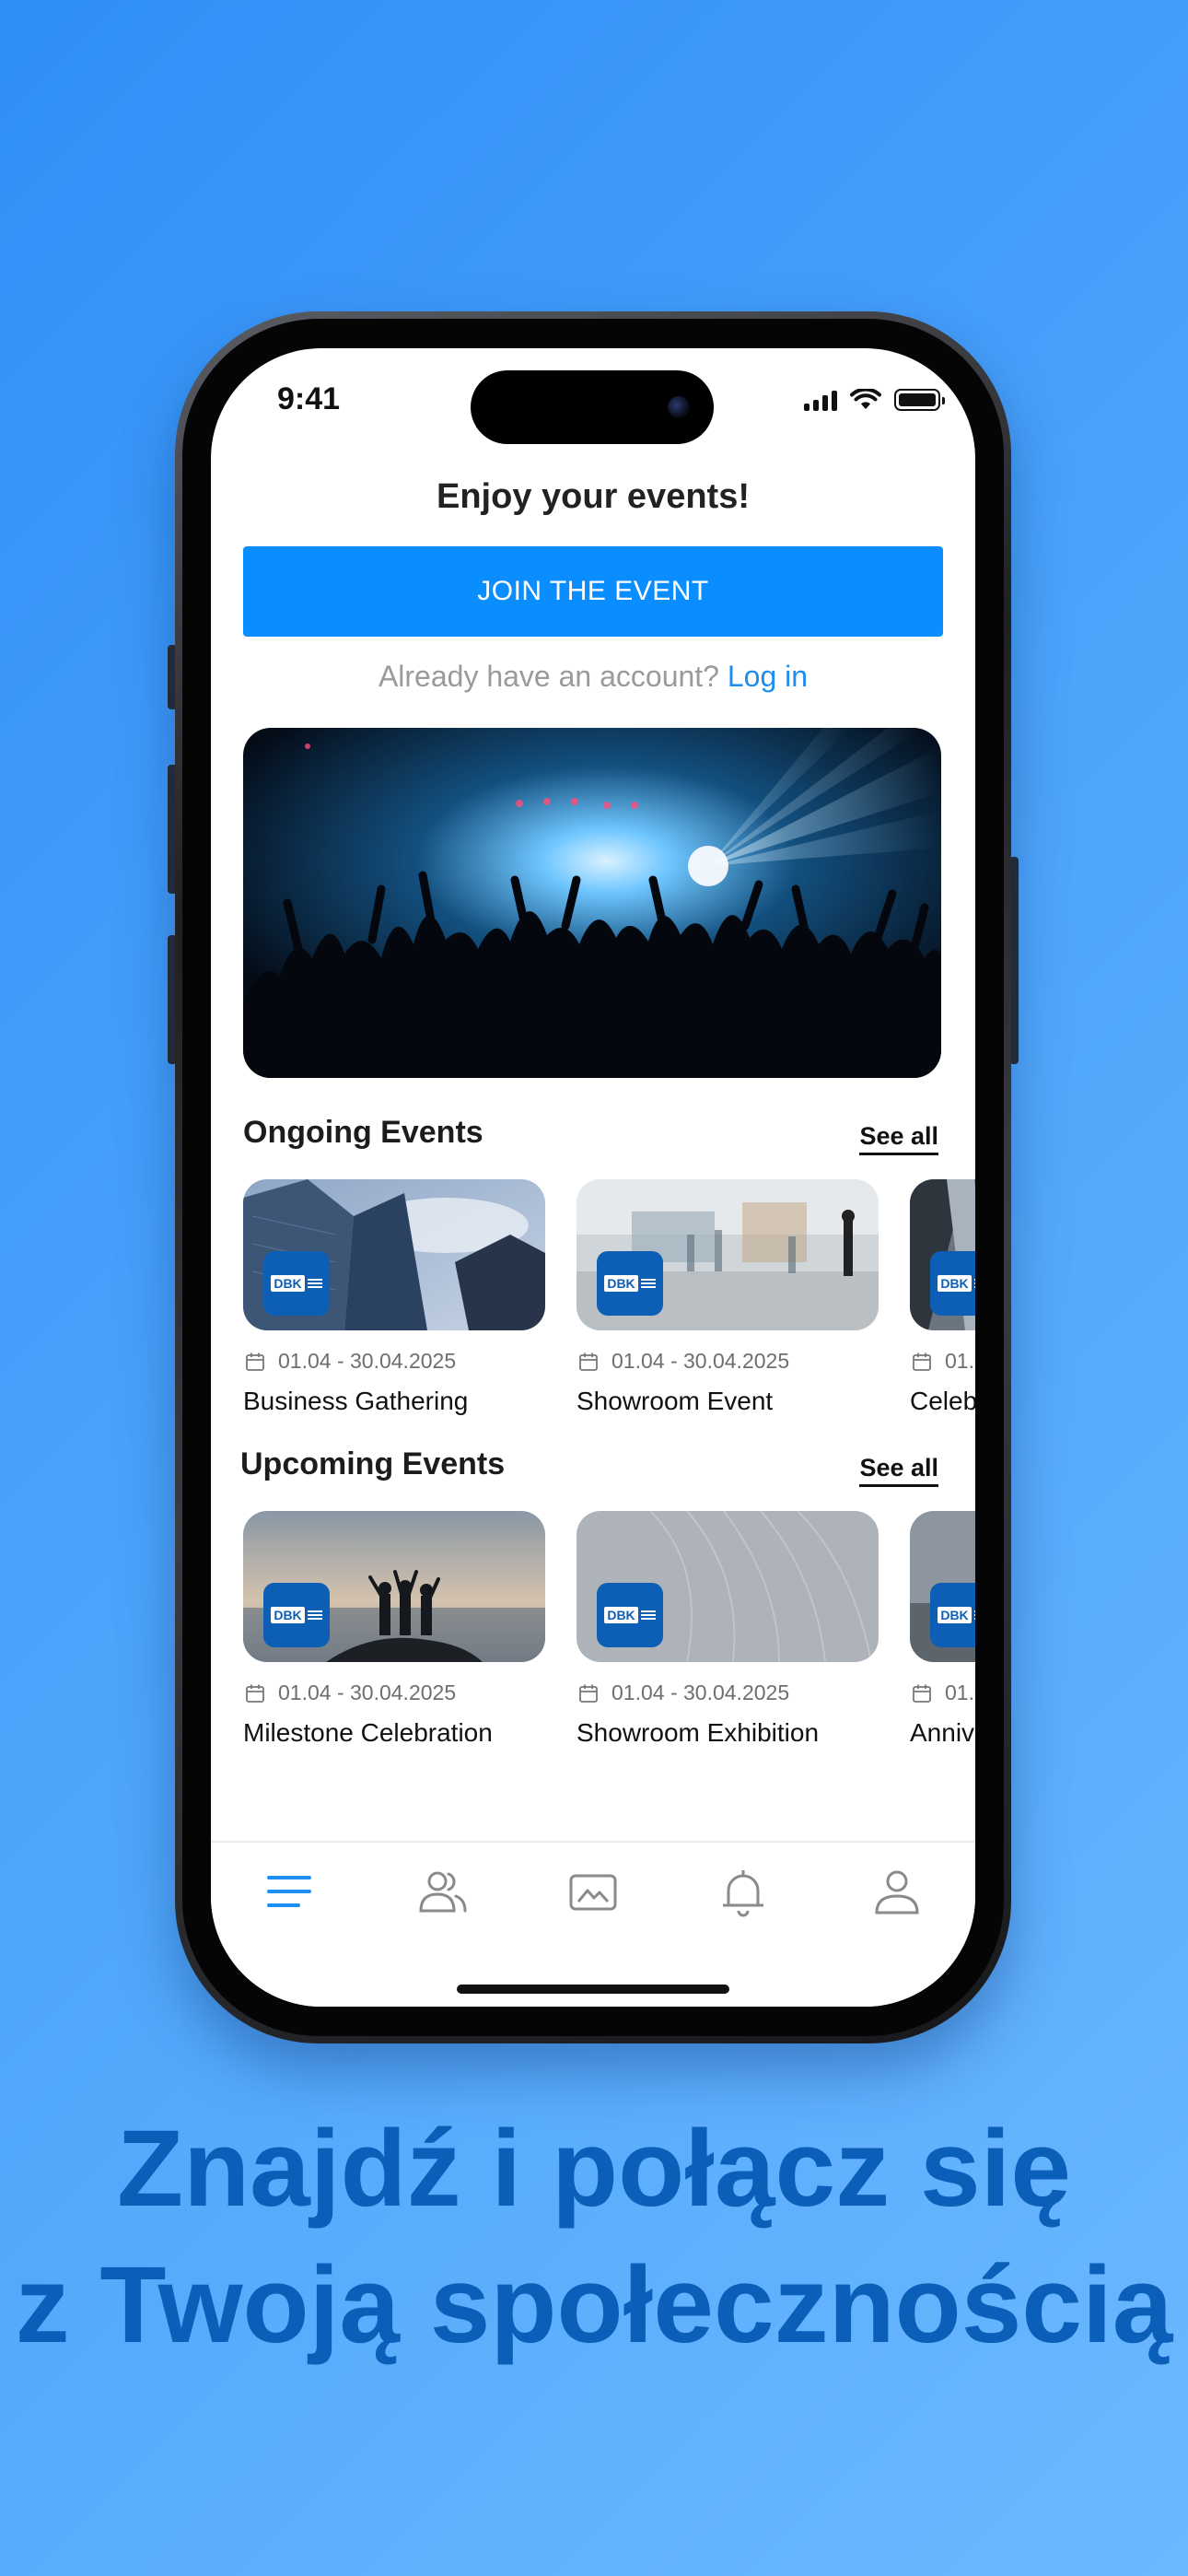 The image size is (1188, 2576). I want to click on wifi-icon, so click(865, 399).